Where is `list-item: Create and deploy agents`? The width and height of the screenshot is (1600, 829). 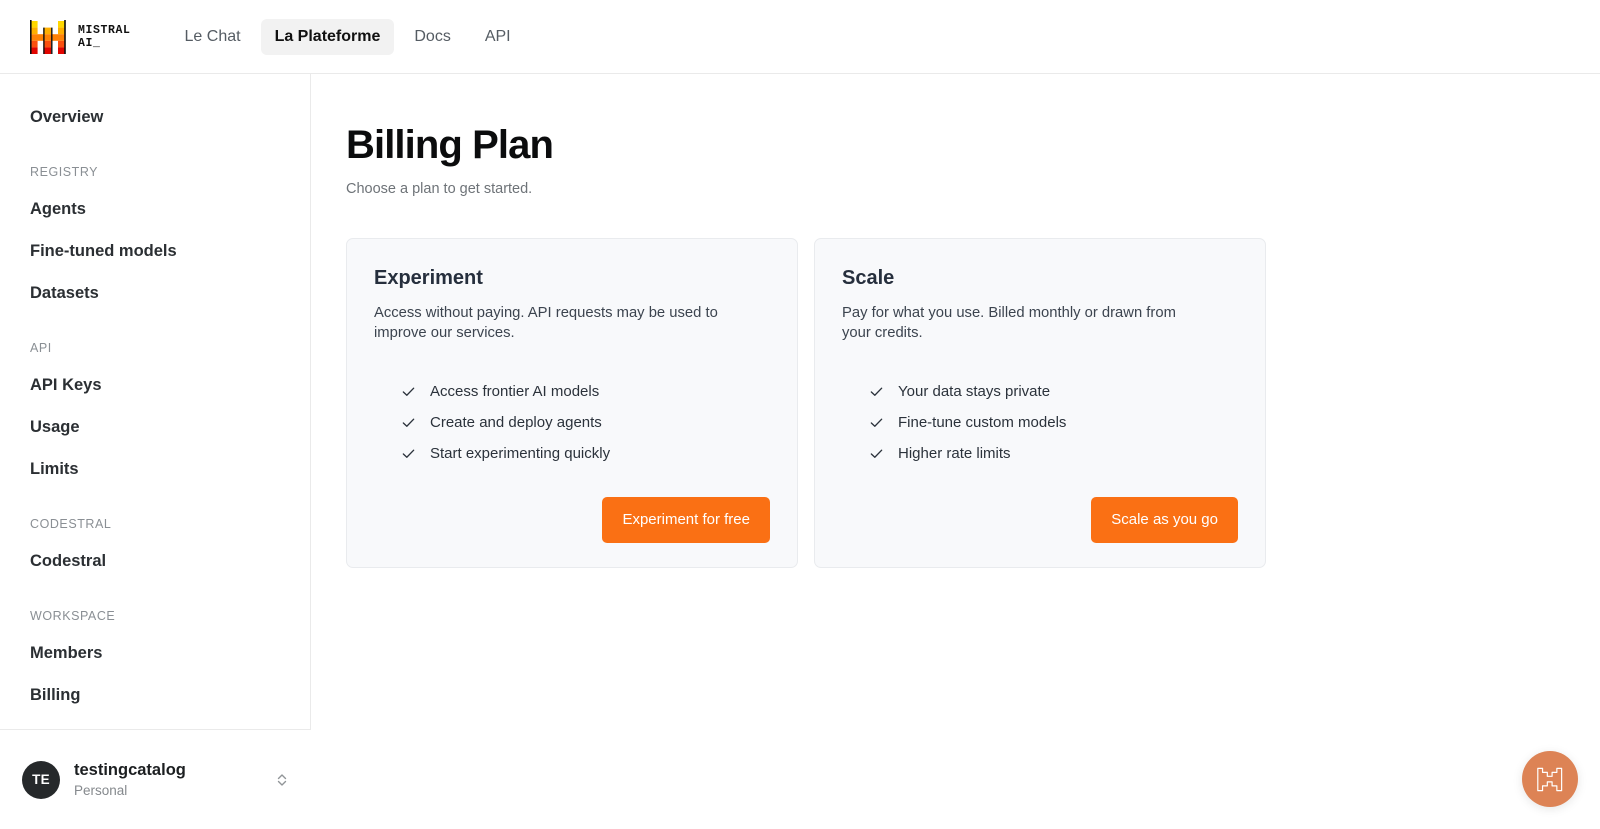
list-item: Create and deploy agents is located at coordinates (585, 422).